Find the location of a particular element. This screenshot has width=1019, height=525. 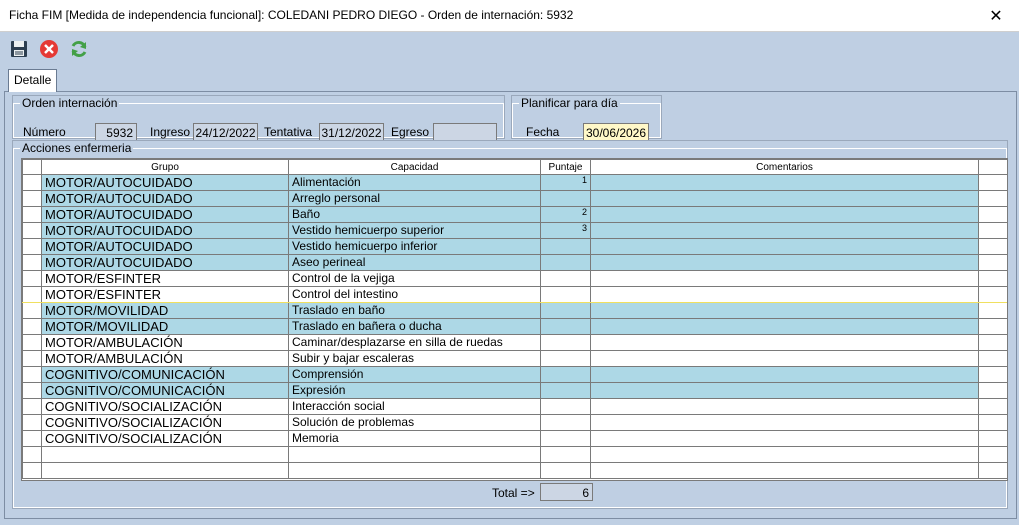

cell-capacidad: Expresión is located at coordinates (414, 390).